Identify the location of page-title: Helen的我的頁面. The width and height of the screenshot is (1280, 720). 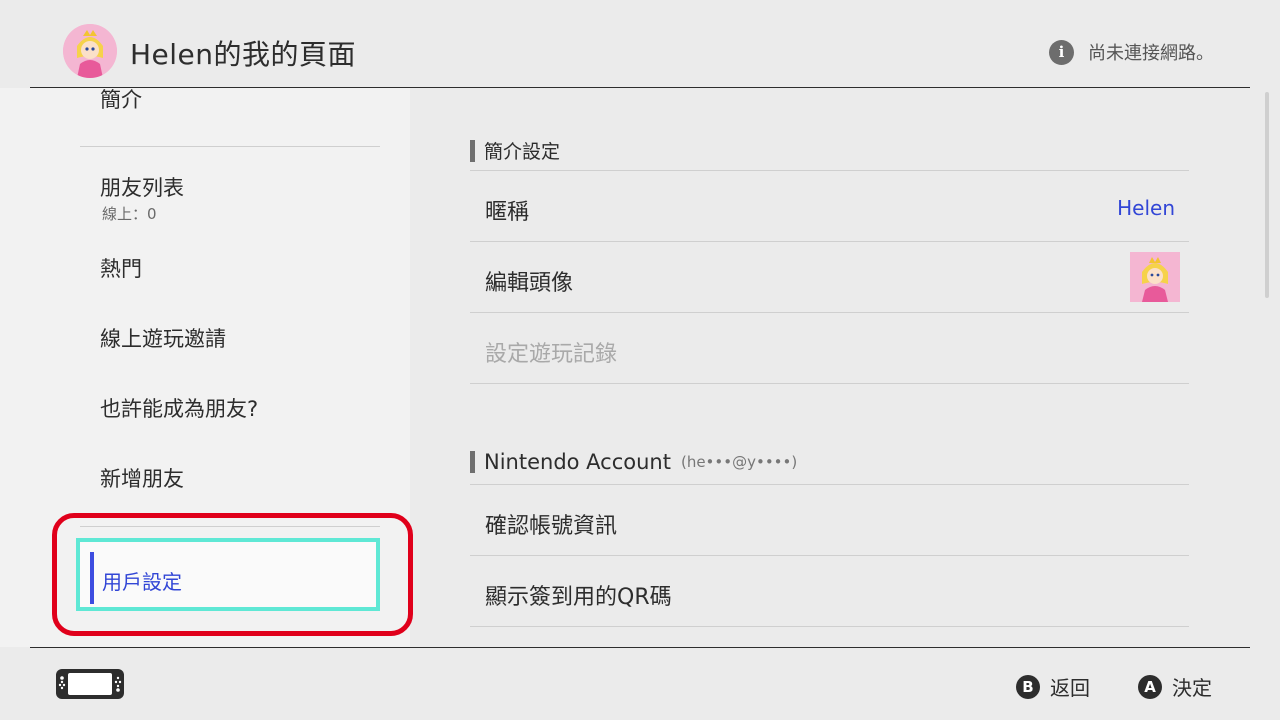
(243, 54).